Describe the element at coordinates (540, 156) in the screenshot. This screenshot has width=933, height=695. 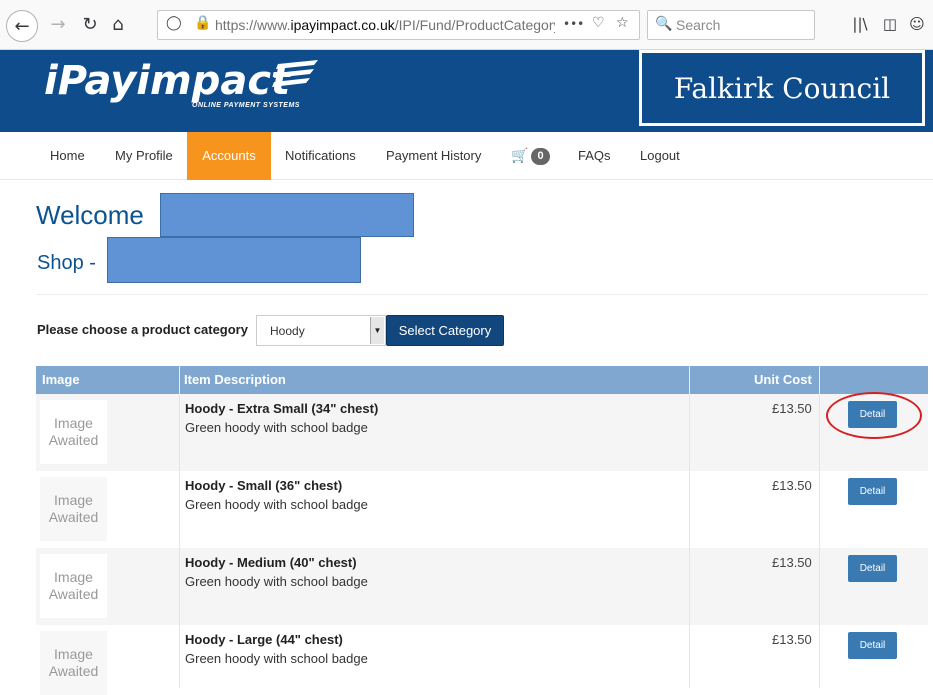
I see `basket-count-badge: 0` at that location.